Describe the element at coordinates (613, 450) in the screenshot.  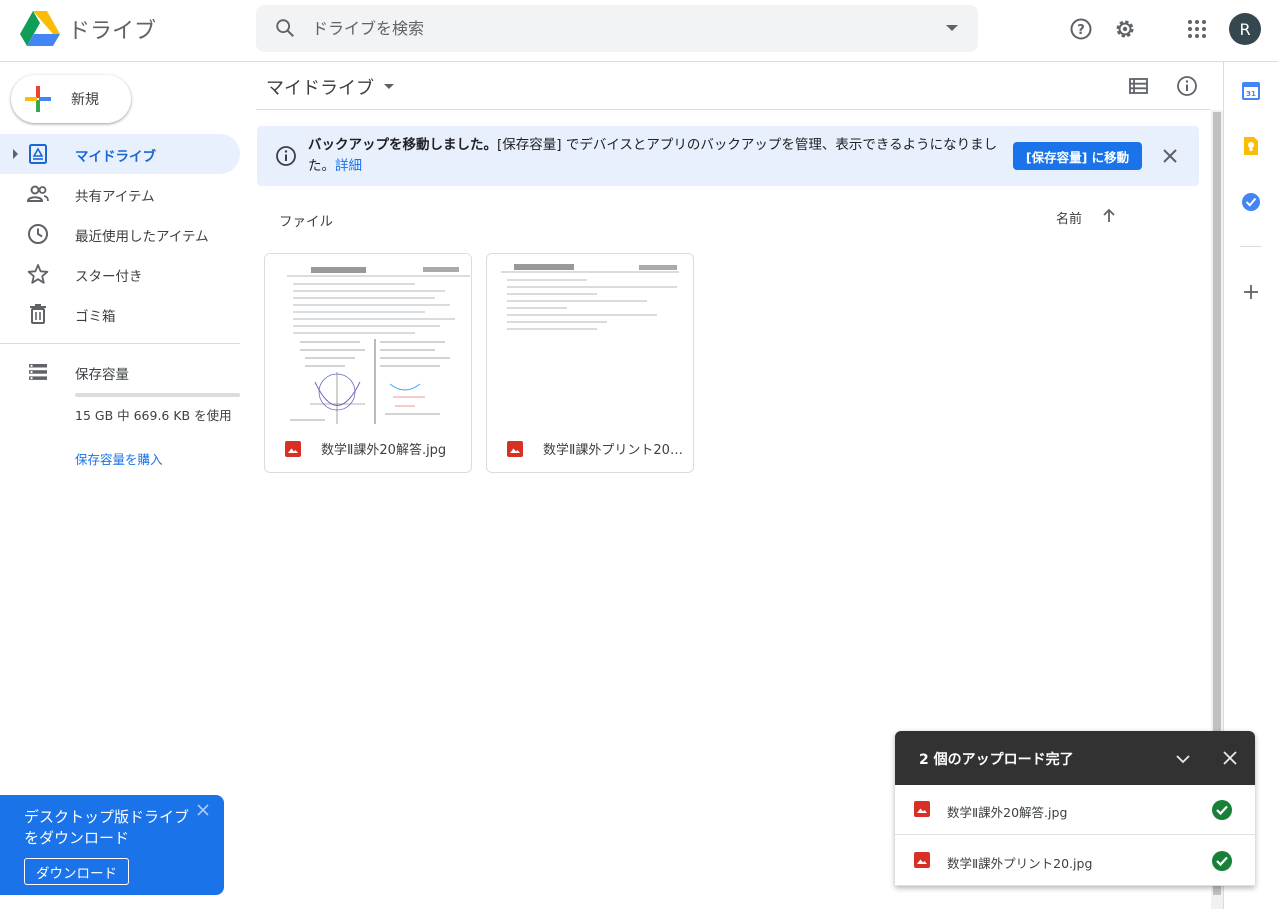
I see `file-name: 数学Ⅱ課外プリント20.jpg` at that location.